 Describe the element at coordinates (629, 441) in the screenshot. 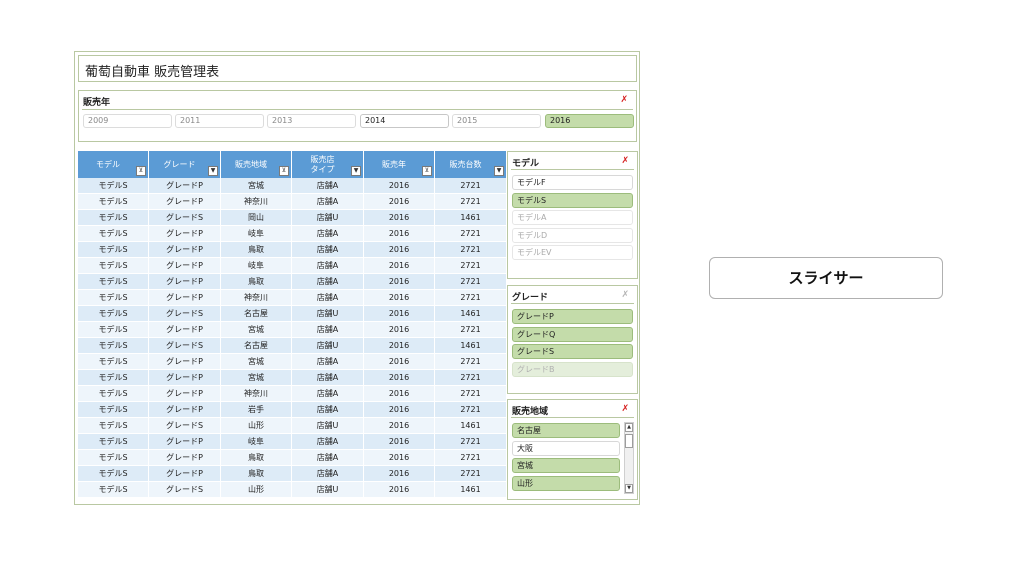

I see `scroll-thumb` at that location.